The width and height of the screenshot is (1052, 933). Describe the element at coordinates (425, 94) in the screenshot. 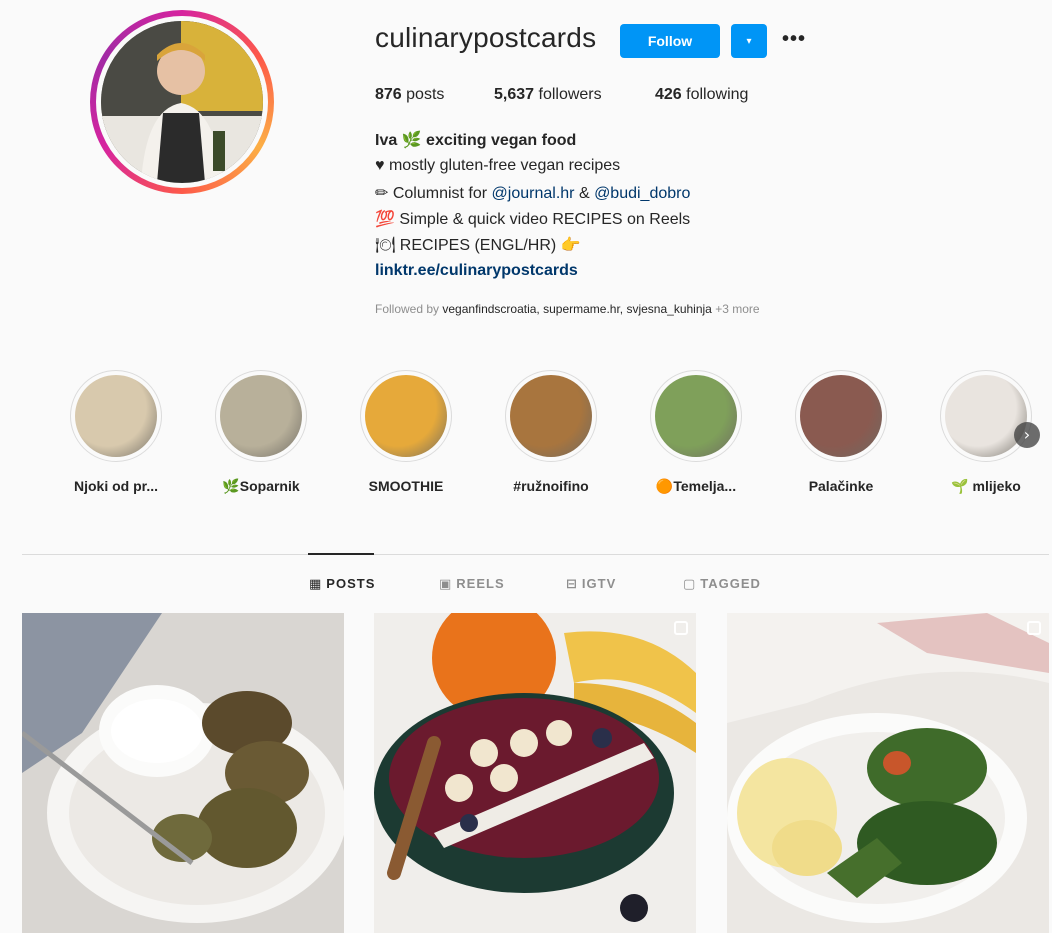

I see `posts-count-label: posts` at that location.